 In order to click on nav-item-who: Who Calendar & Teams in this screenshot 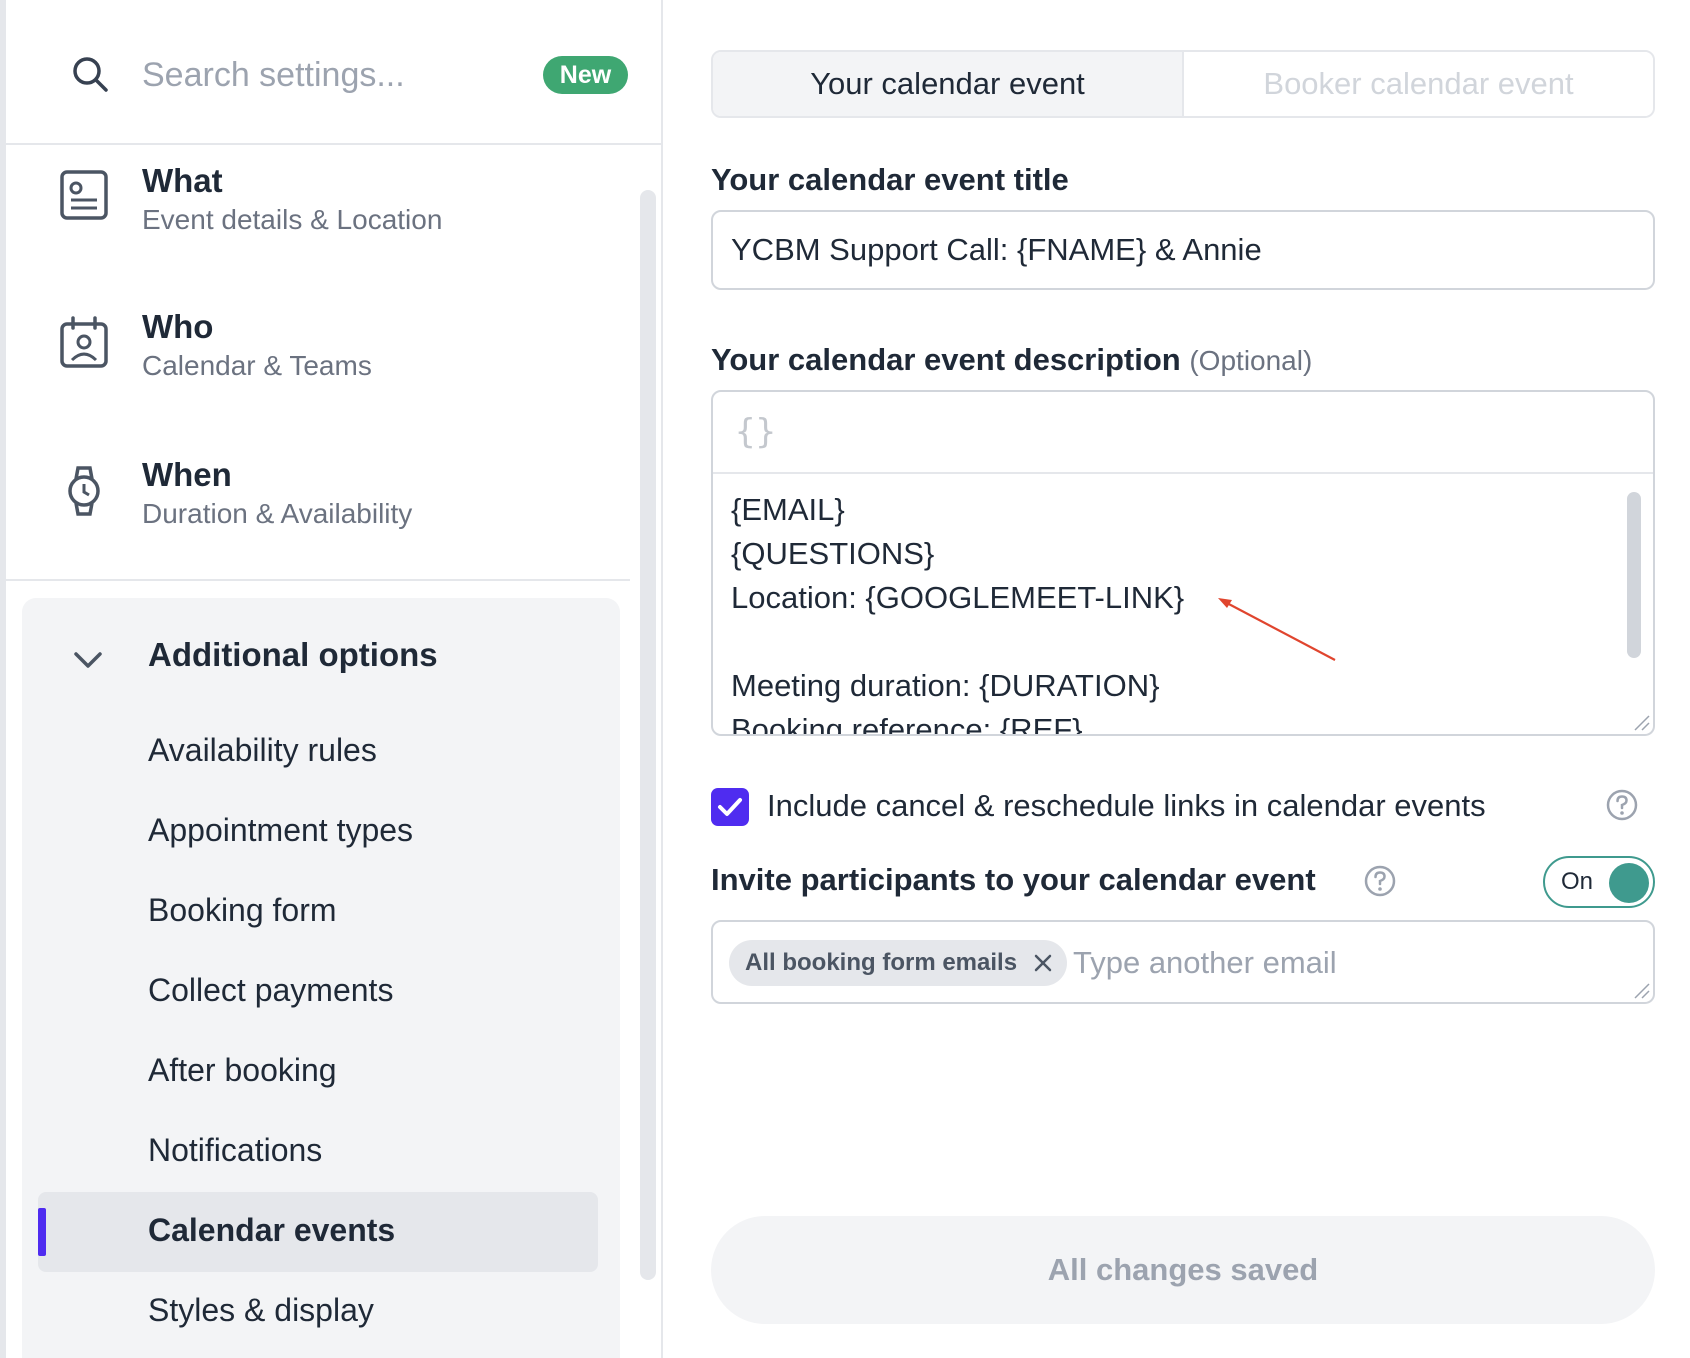, I will do `click(321, 363)`.